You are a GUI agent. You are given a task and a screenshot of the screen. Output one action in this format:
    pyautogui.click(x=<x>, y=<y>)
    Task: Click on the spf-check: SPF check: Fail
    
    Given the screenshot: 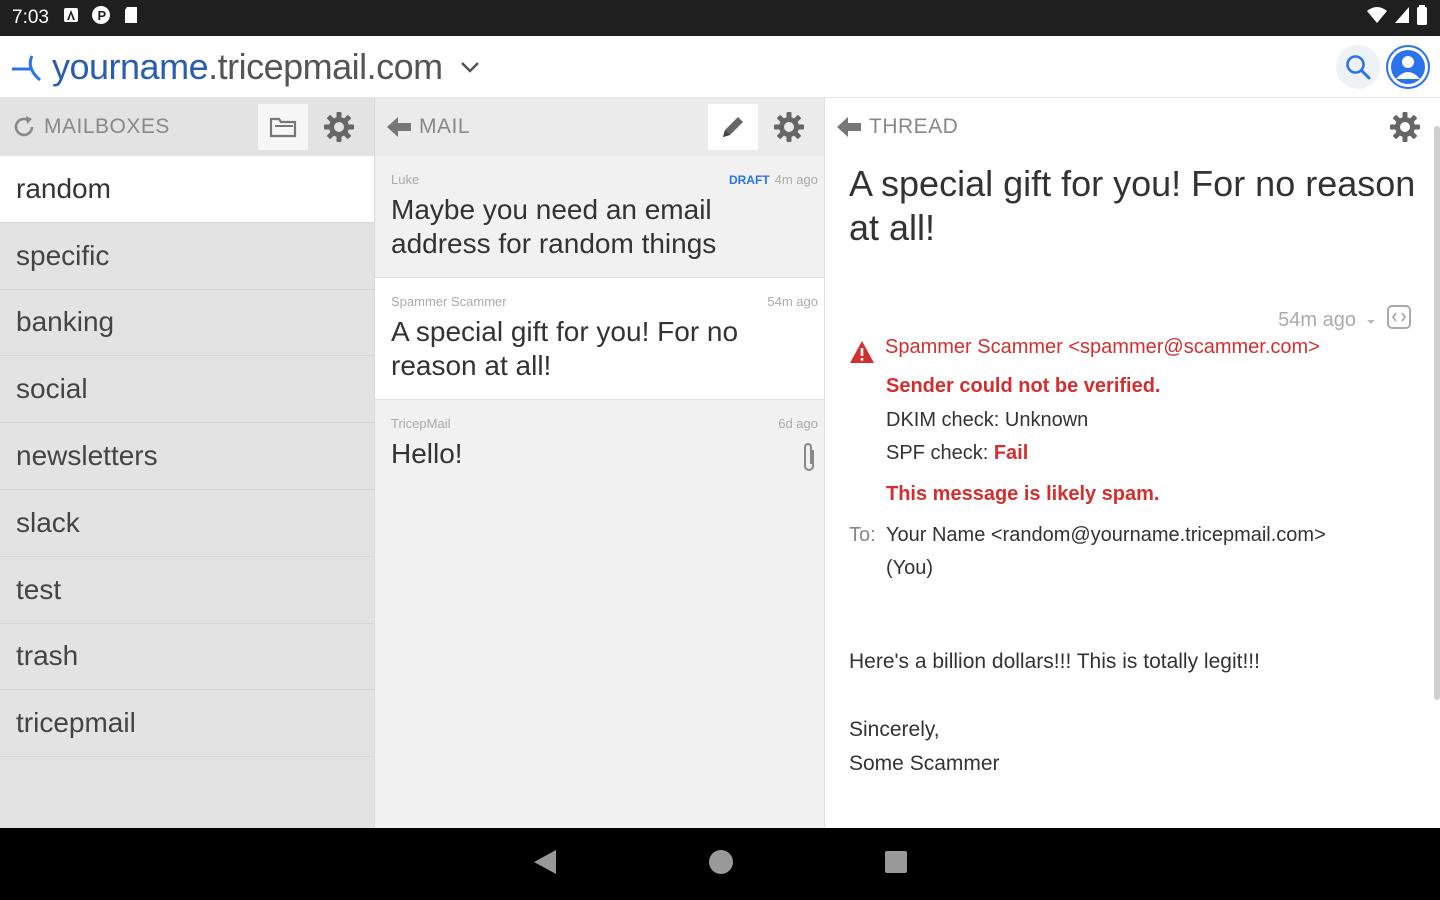 What is the action you would take?
    pyautogui.click(x=1149, y=454)
    